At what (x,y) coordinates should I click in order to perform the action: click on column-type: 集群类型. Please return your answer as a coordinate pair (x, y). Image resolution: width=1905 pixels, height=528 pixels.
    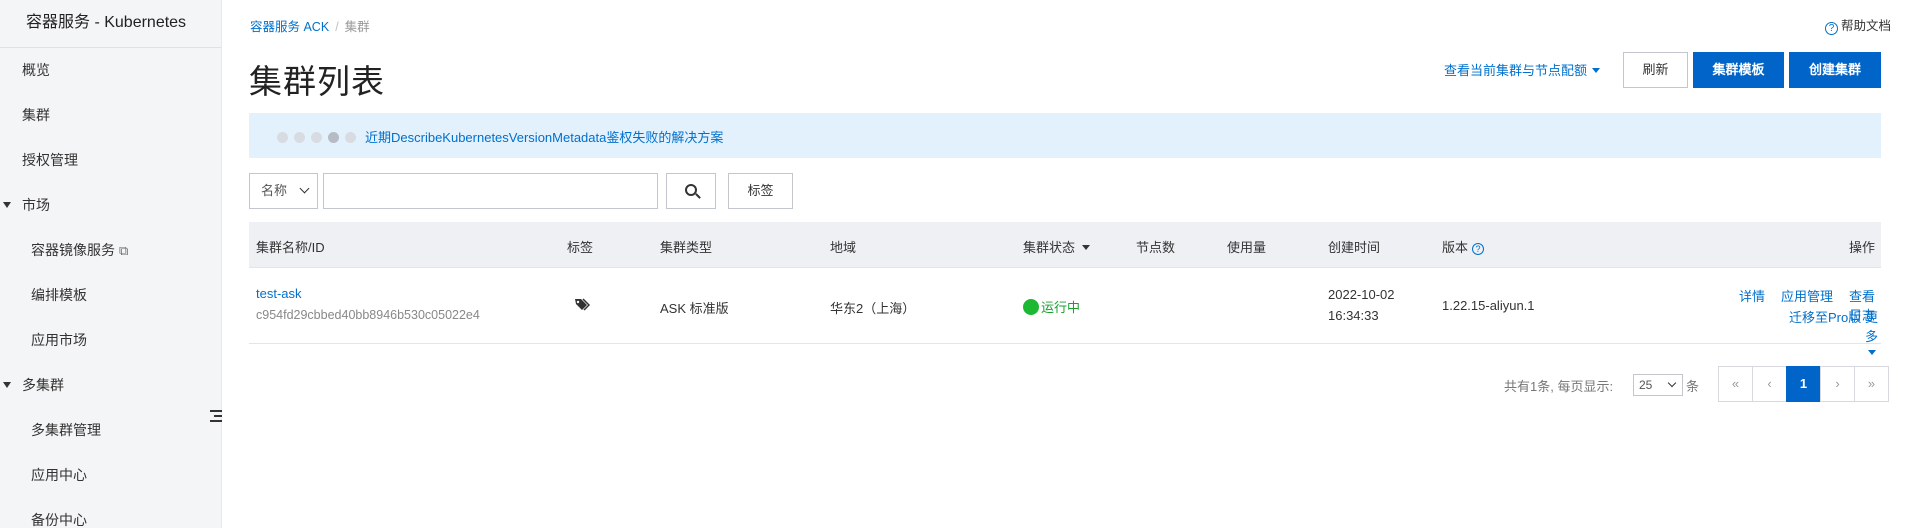
    Looking at the image, I should click on (686, 247).